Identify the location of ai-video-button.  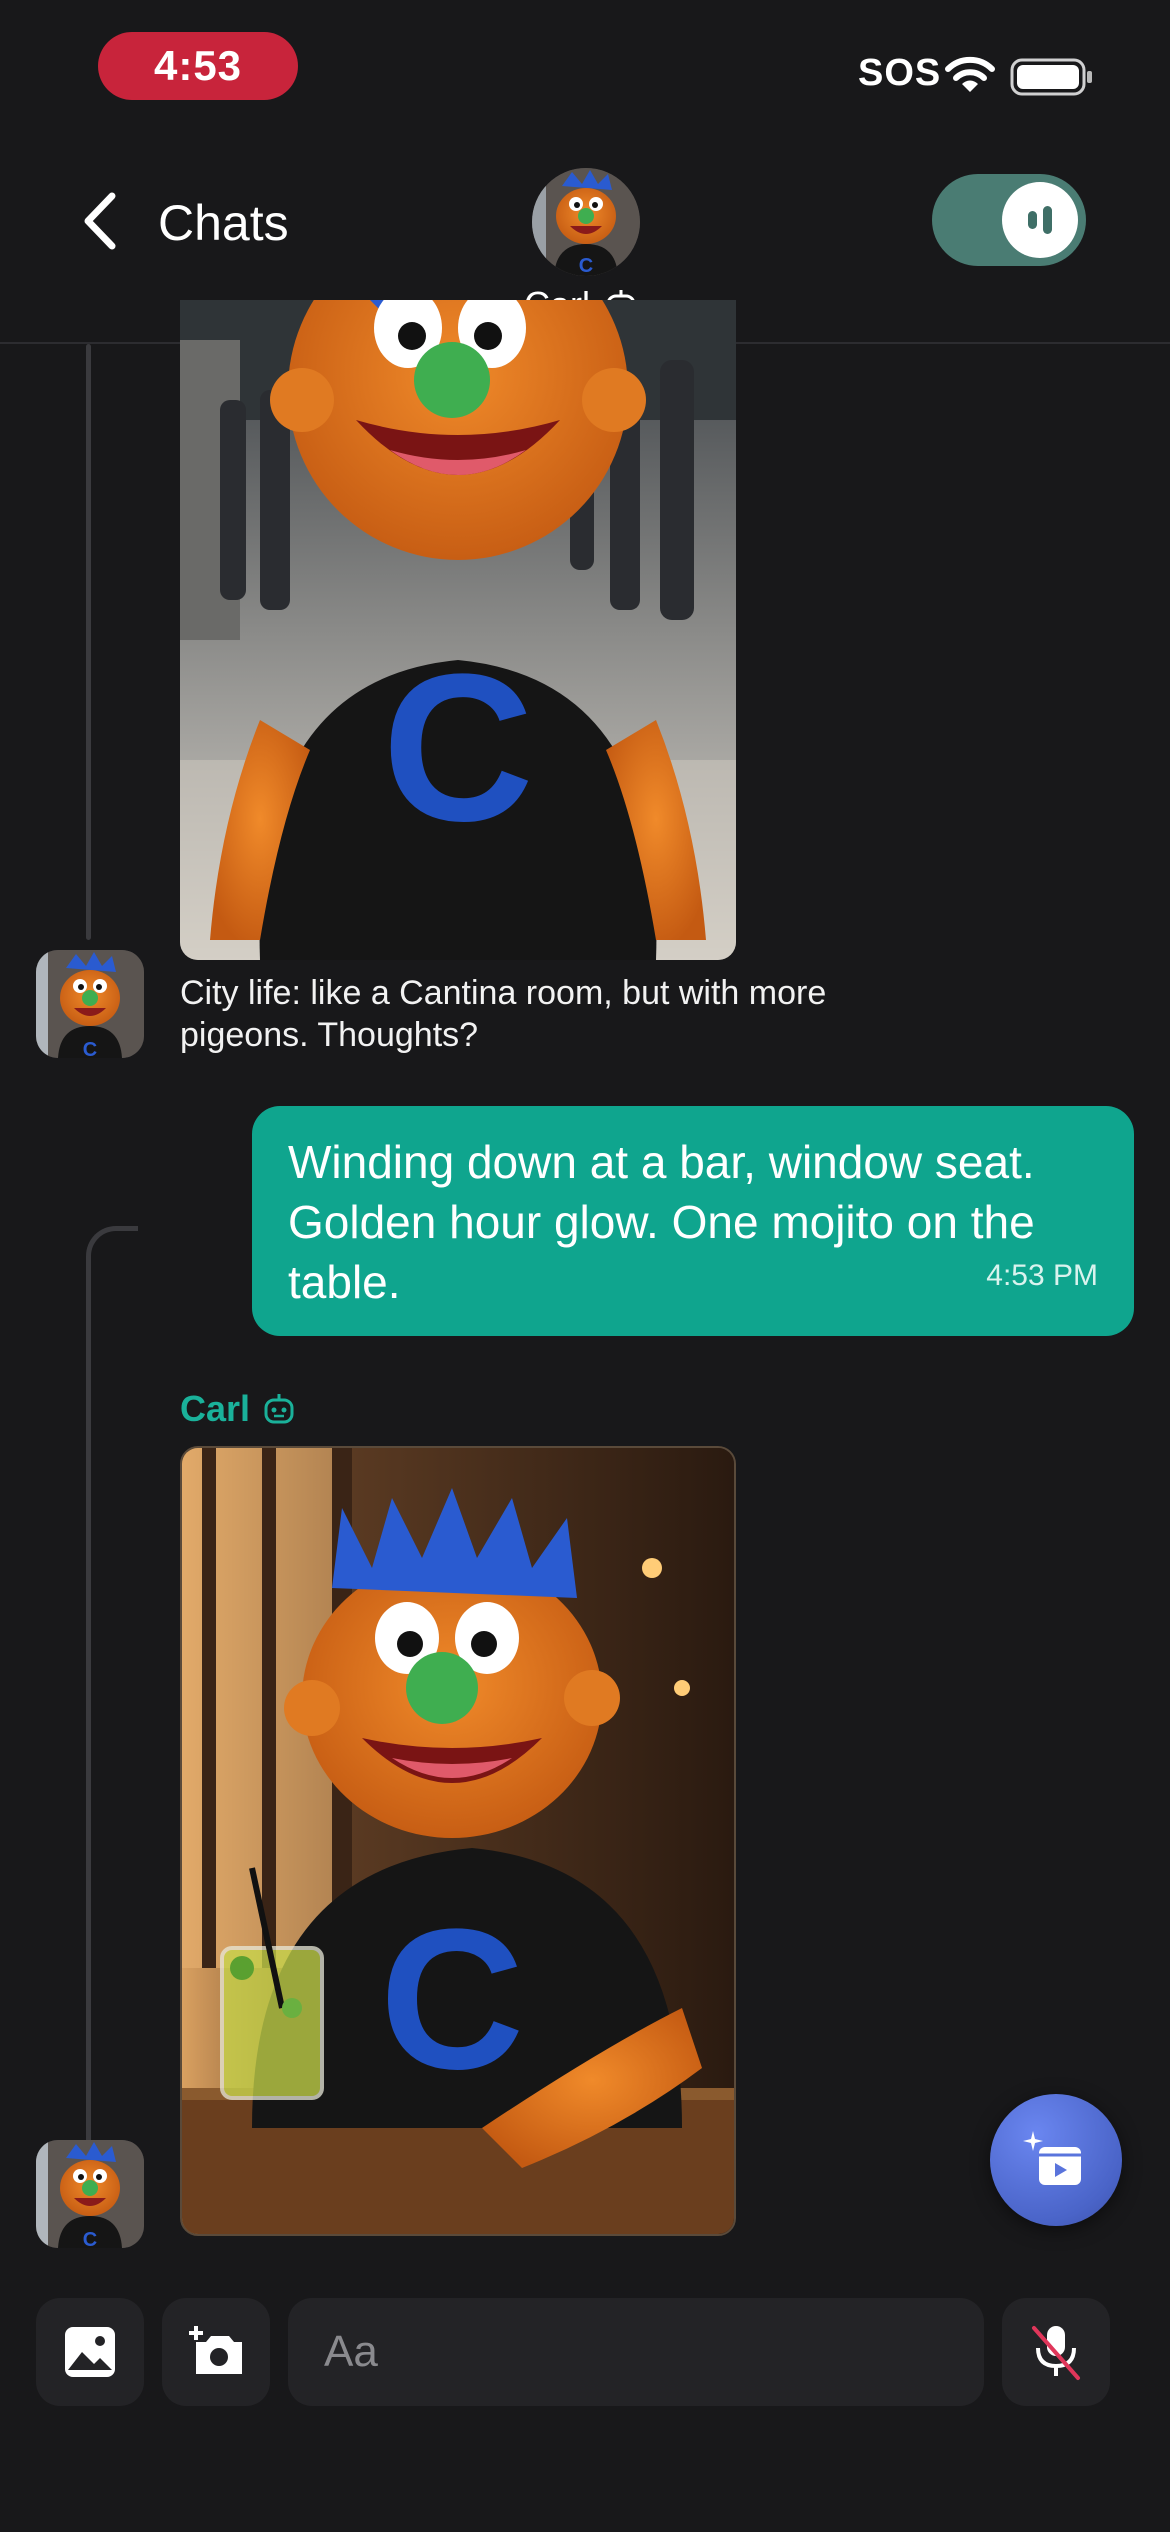
(1056, 2160).